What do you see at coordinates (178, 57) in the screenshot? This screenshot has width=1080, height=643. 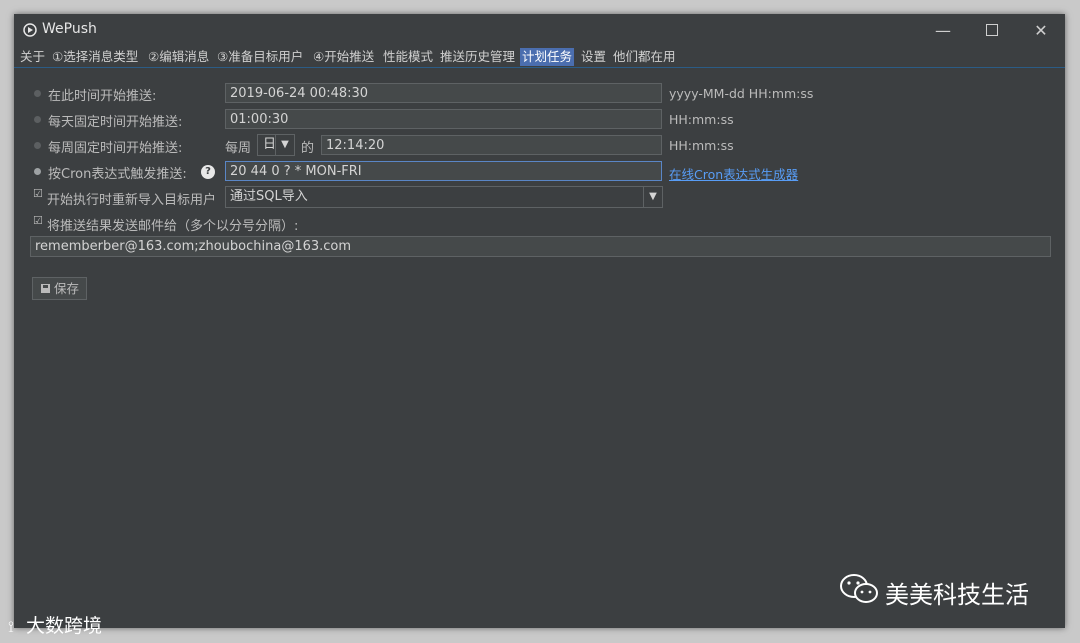 I see `tab-edit-message: ②编辑消息` at bounding box center [178, 57].